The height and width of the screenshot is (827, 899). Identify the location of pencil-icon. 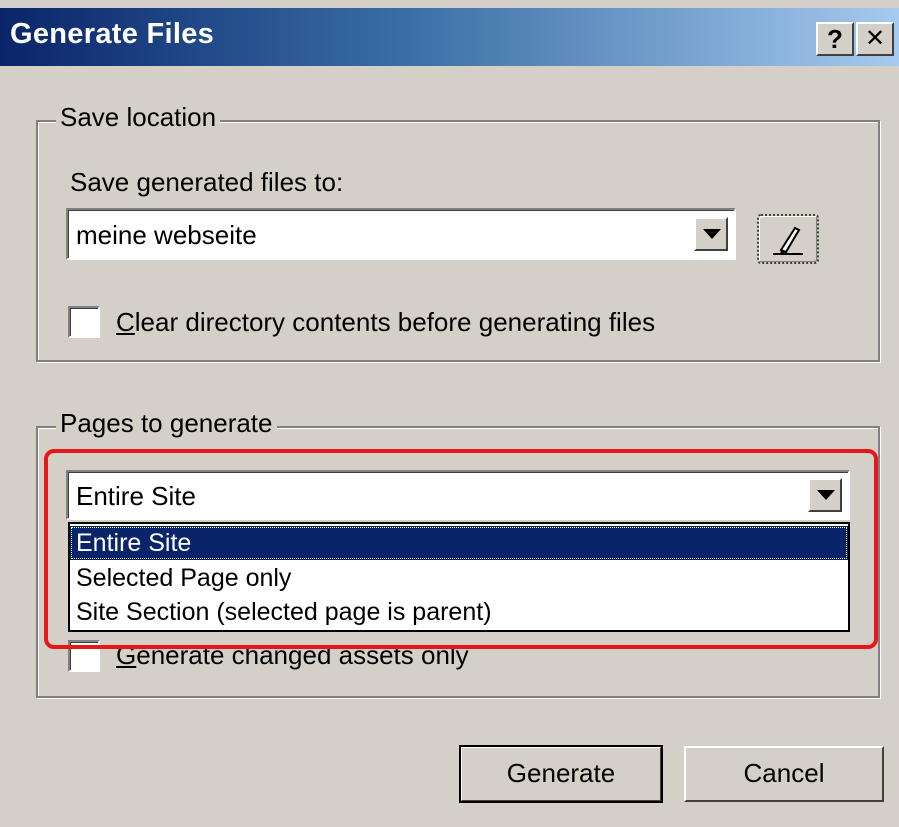
(788, 240).